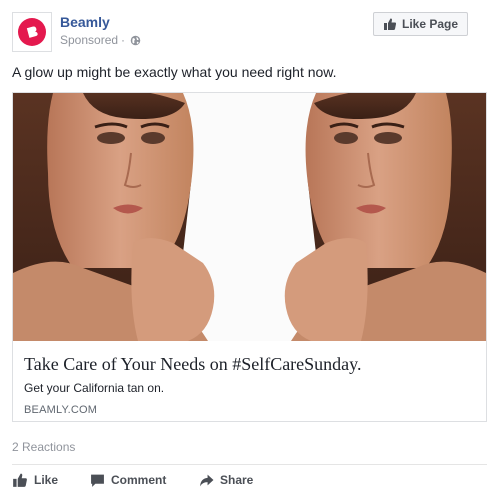  I want to click on globe-icon, so click(135, 40).